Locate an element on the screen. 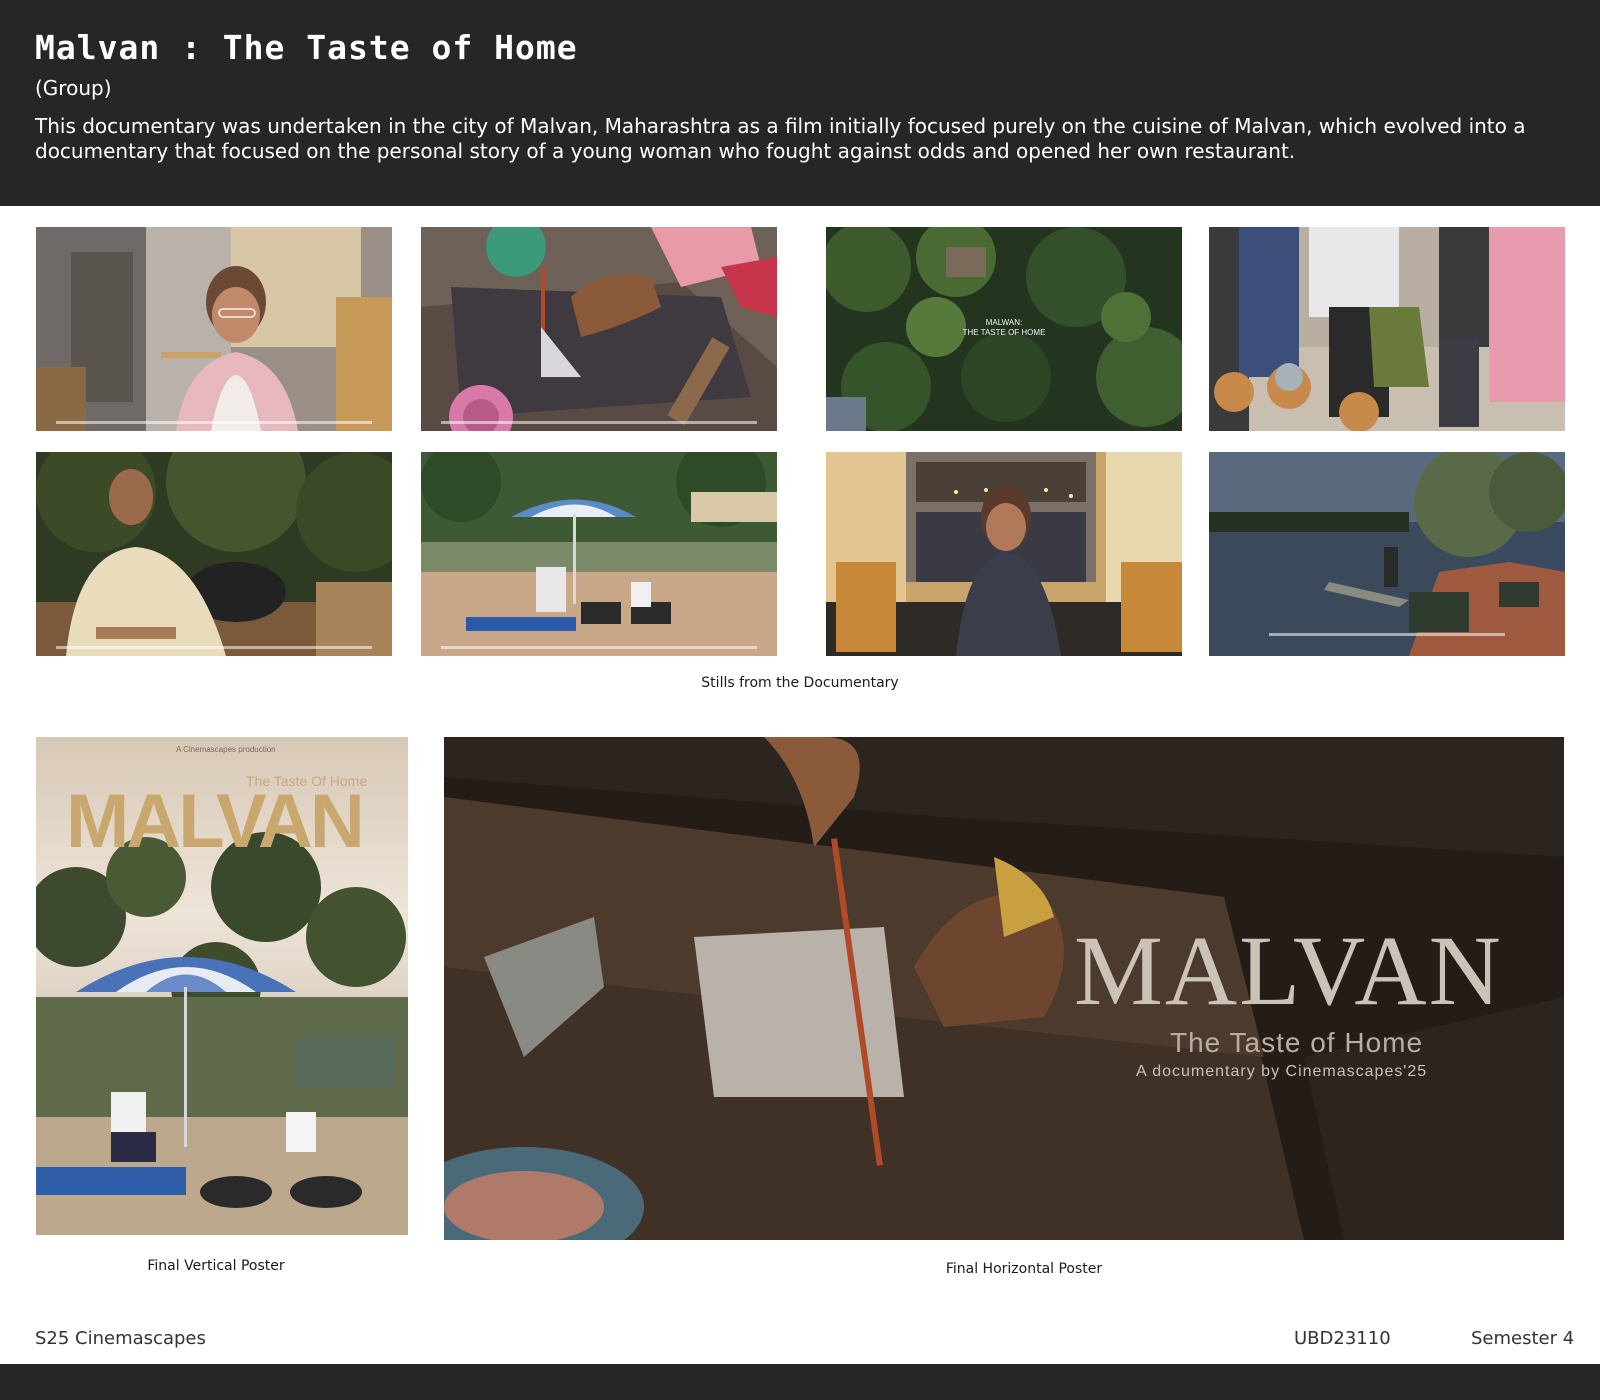 The height and width of the screenshot is (1400, 1600). footer-semester: Semester 4 is located at coordinates (1523, 1338).